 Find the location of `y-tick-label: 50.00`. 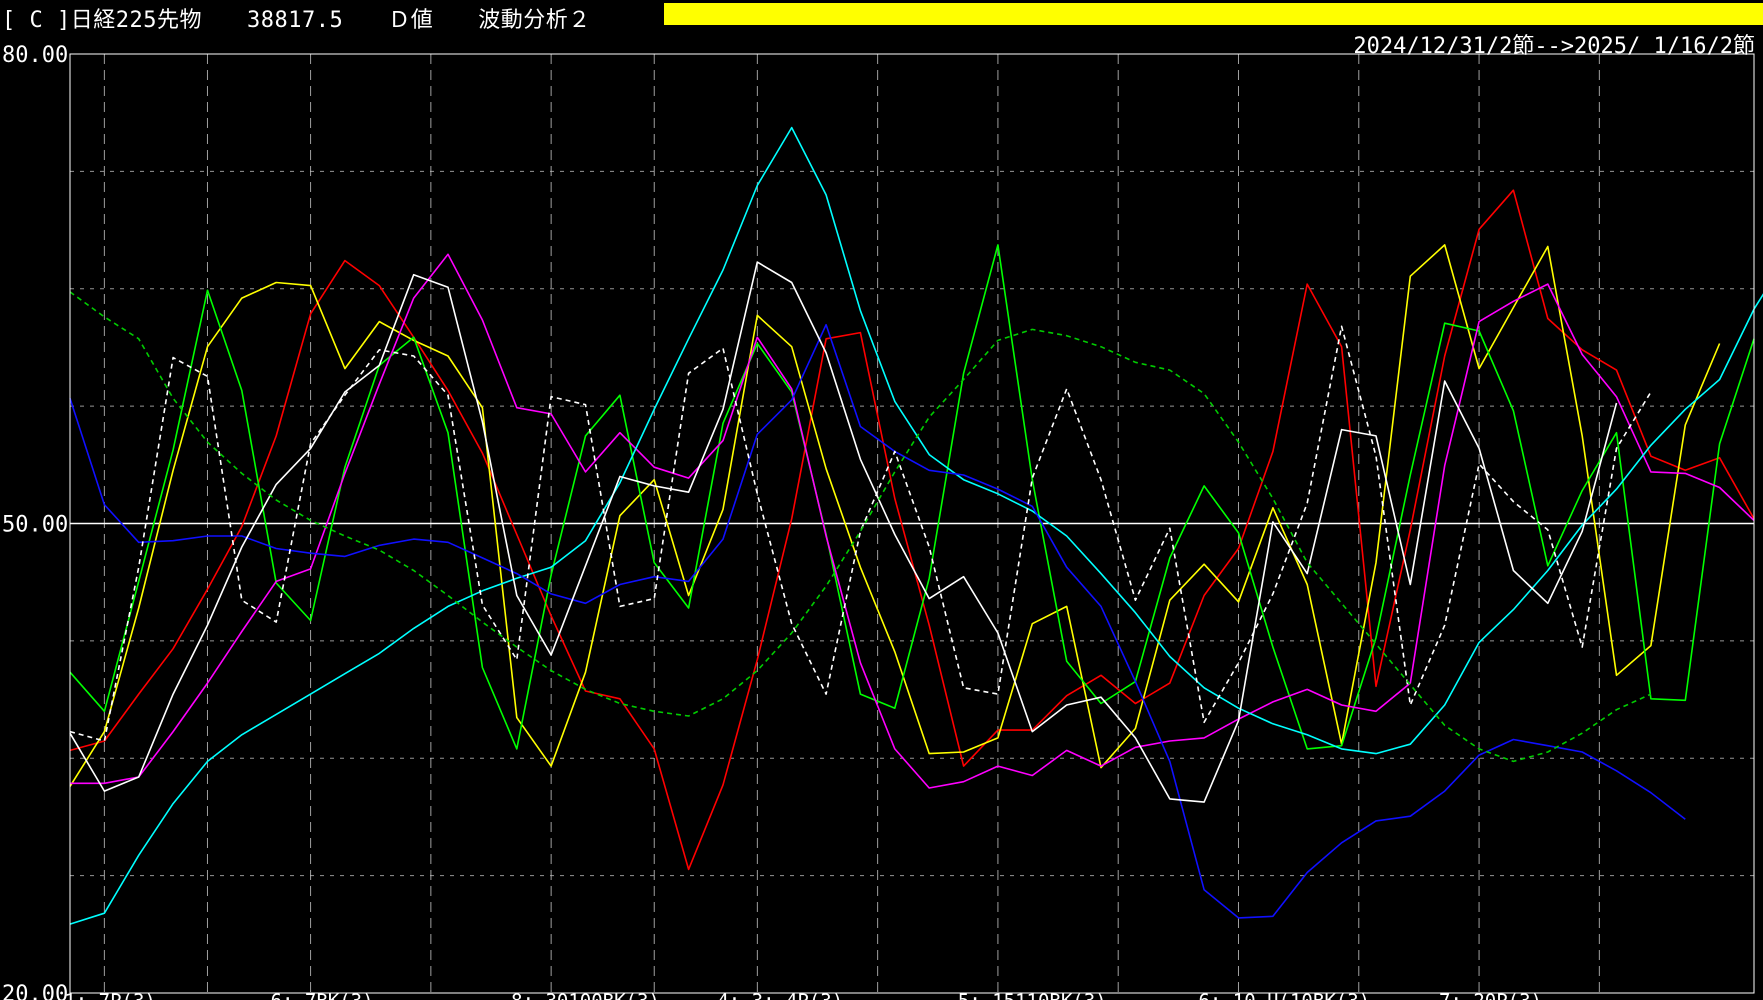

y-tick-label: 50.00 is located at coordinates (35, 525).